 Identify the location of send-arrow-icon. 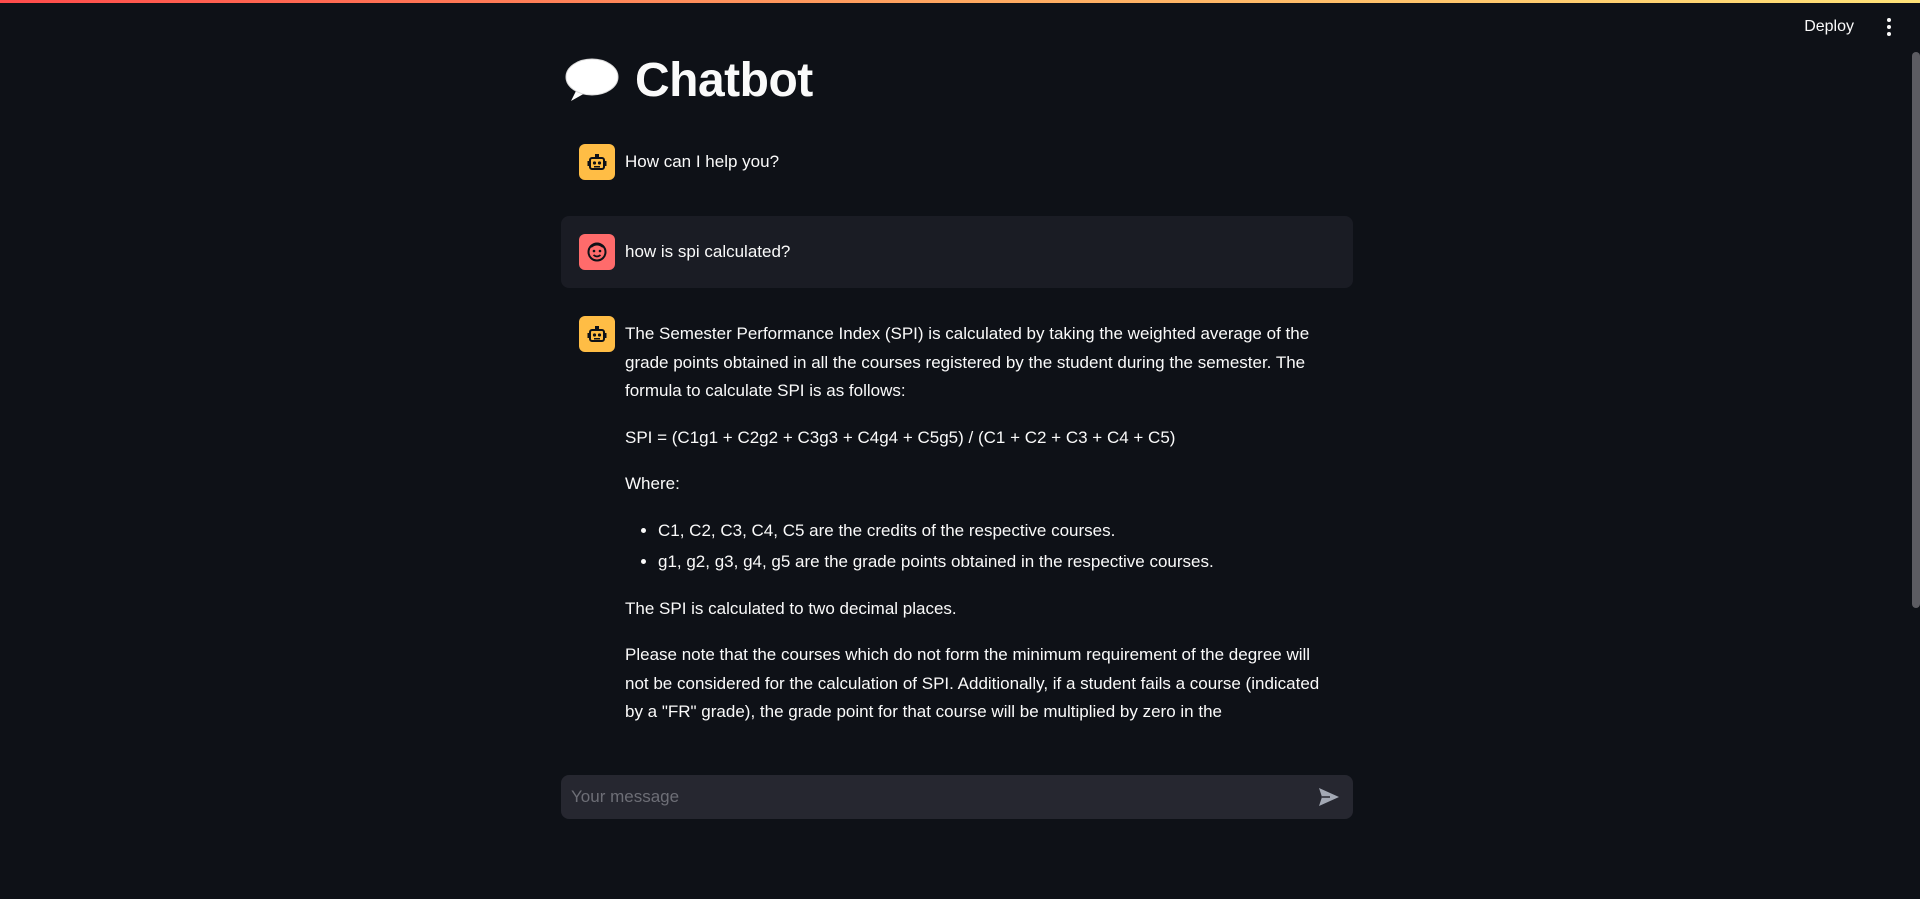
(1329, 797).